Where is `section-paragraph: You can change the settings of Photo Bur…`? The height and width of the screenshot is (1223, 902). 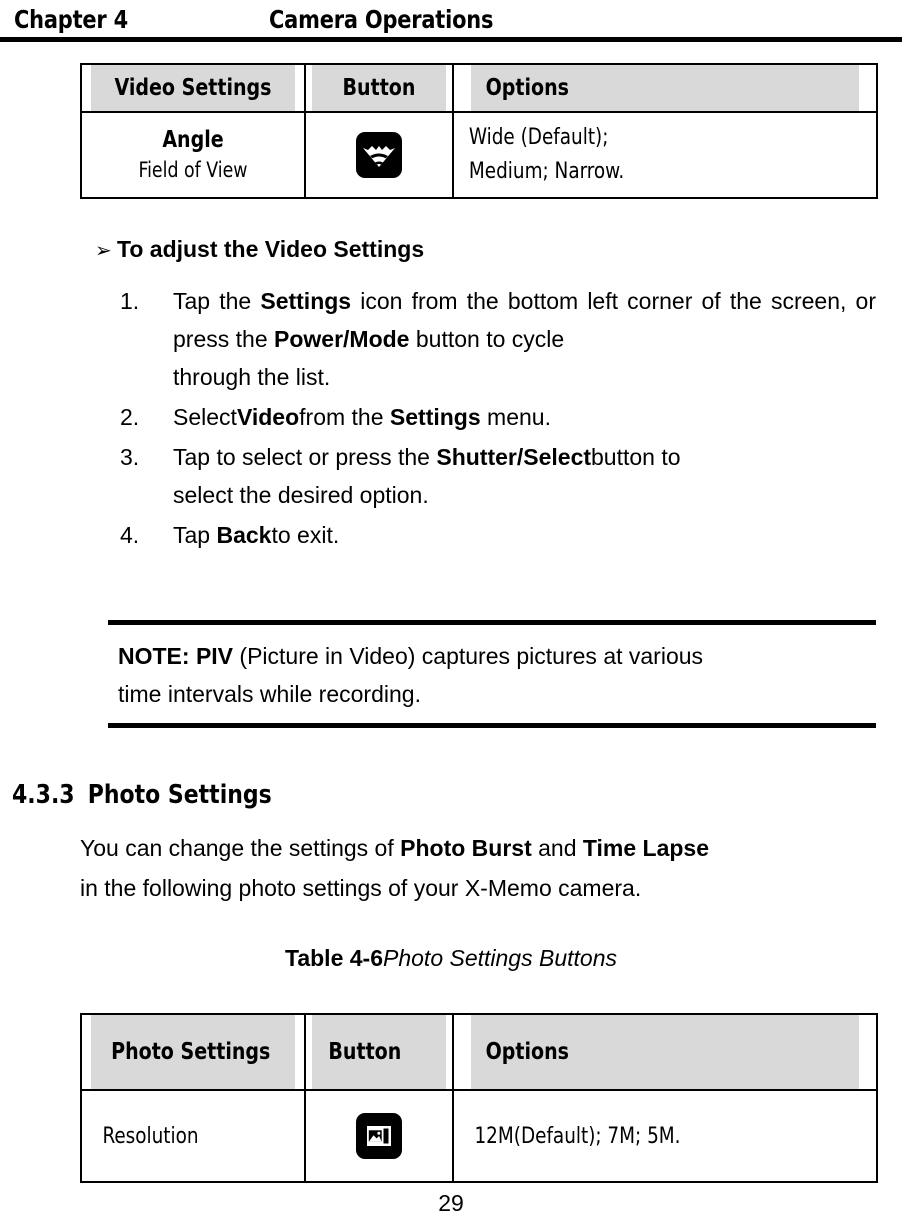
section-paragraph: You can change the settings of Photo Bur… is located at coordinates (478, 868).